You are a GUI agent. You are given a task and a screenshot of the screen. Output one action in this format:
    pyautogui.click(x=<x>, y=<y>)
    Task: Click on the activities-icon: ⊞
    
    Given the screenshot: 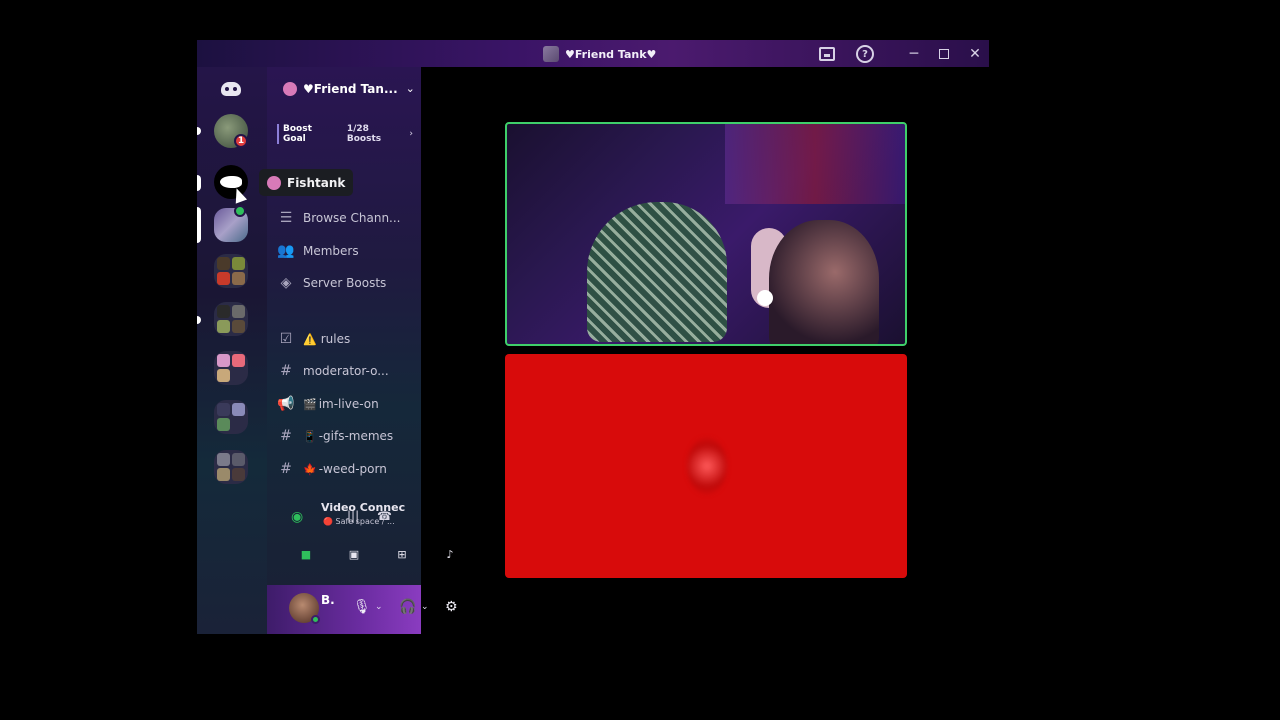 What is the action you would take?
    pyautogui.click(x=402, y=554)
    